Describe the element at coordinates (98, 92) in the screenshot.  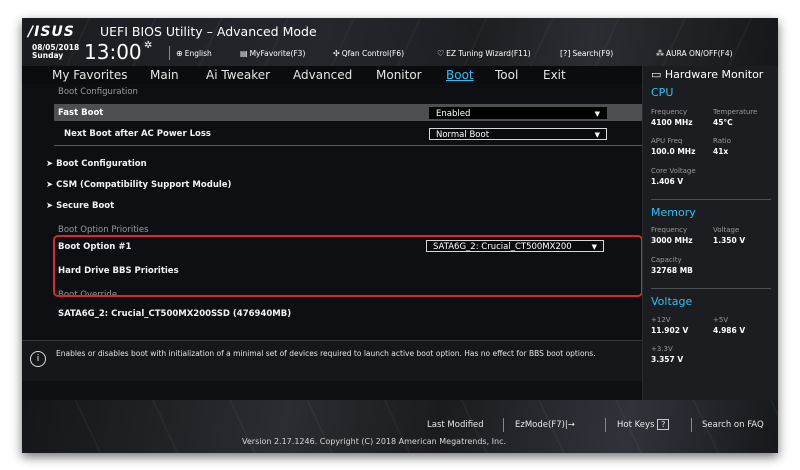
I see `boot-configuration-header: Boot Configuration` at that location.